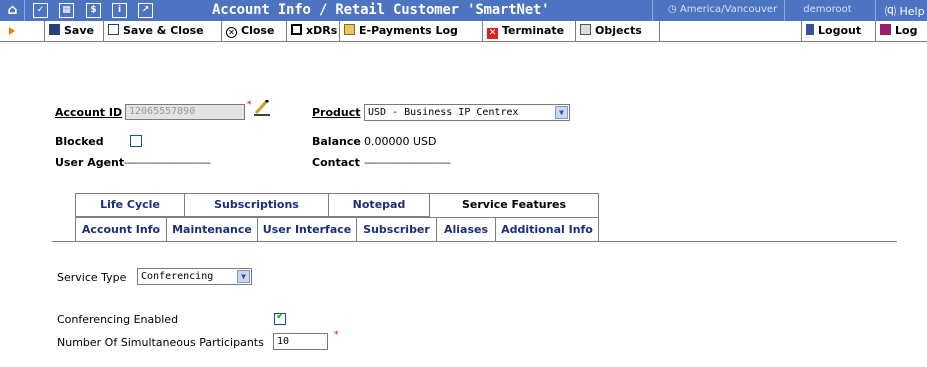  Describe the element at coordinates (466, 229) in the screenshot. I see `tab-aliases: Aliases` at that location.